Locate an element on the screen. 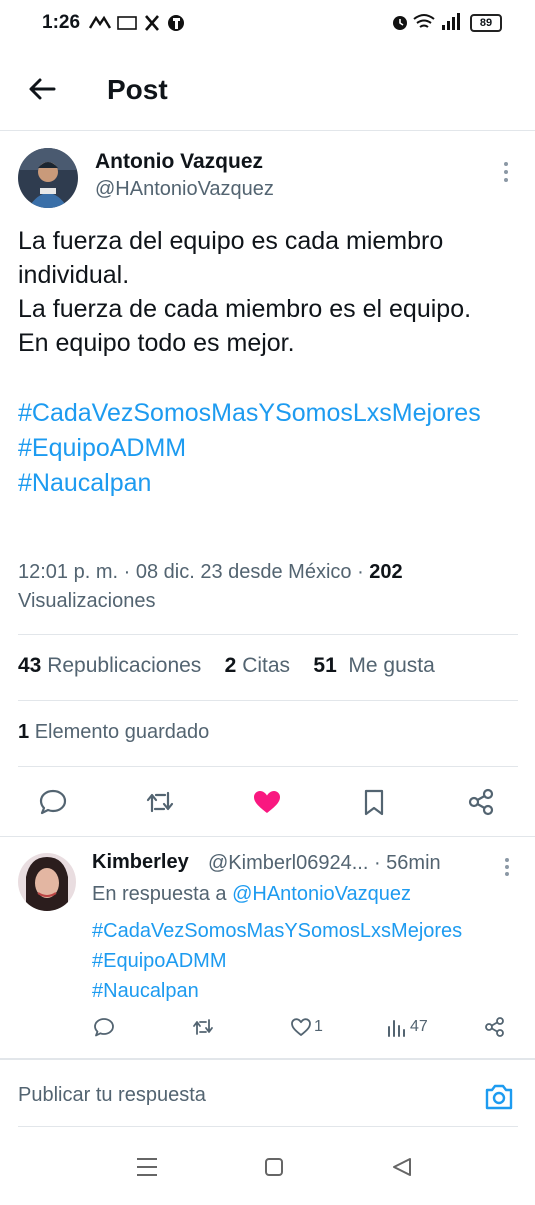 The width and height of the screenshot is (535, 1205). reply-icon is located at coordinates (53, 802).